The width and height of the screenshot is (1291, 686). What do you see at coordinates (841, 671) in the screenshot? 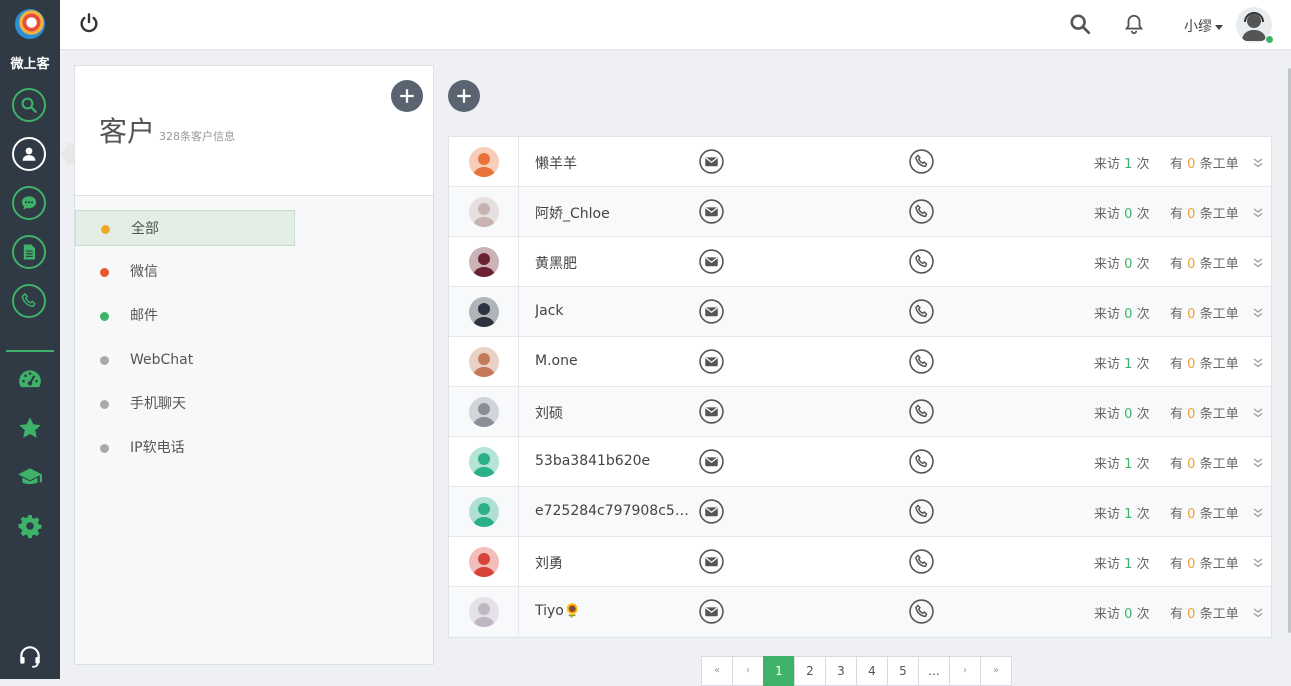
I see `page-button: 3` at bounding box center [841, 671].